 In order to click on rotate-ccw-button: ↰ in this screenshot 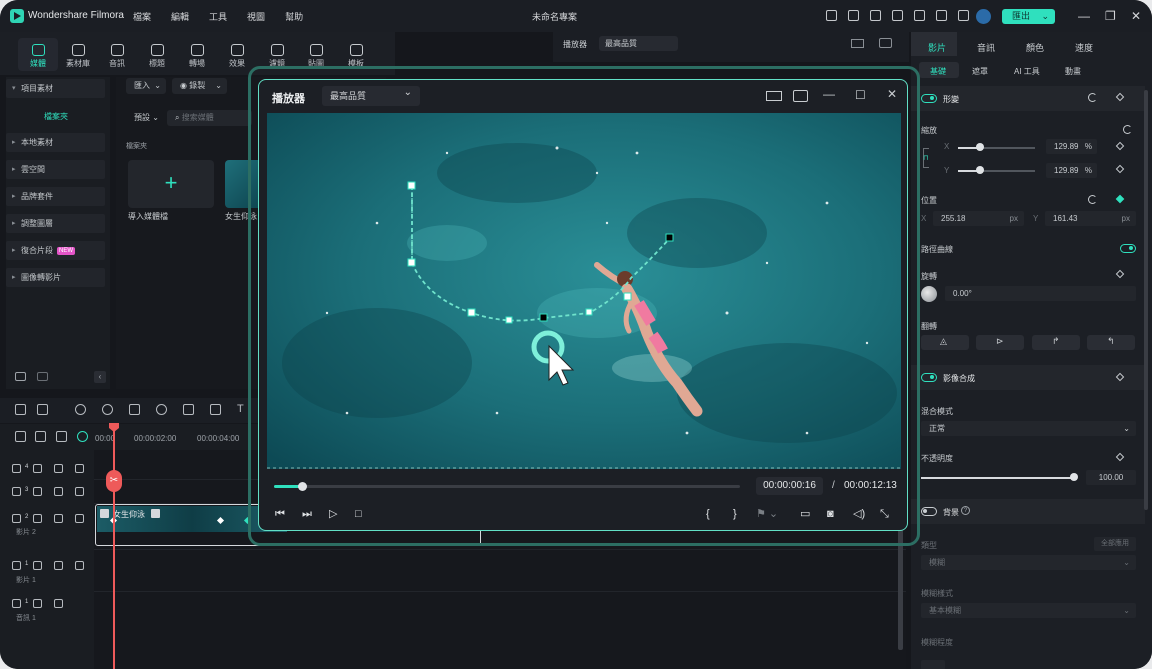, I will do `click(1111, 342)`.